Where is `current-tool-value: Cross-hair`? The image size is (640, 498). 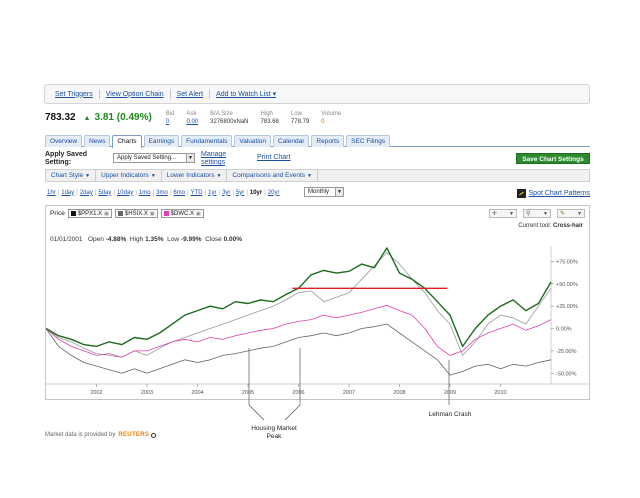 current-tool-value: Cross-hair is located at coordinates (567, 226).